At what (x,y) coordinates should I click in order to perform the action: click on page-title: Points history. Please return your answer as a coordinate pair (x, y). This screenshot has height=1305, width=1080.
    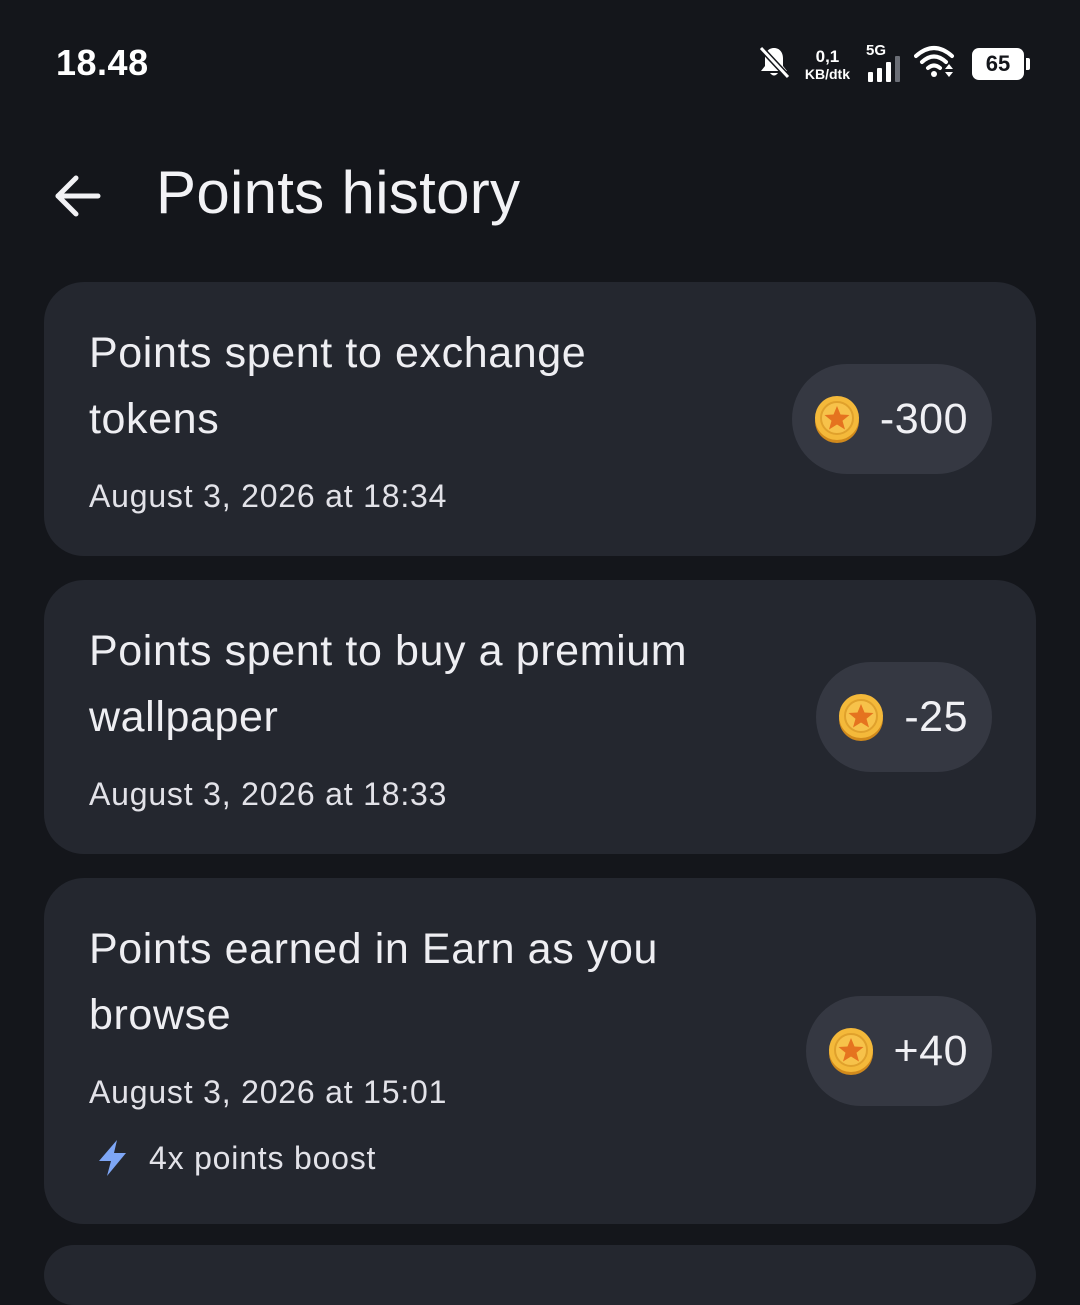
    Looking at the image, I should click on (338, 192).